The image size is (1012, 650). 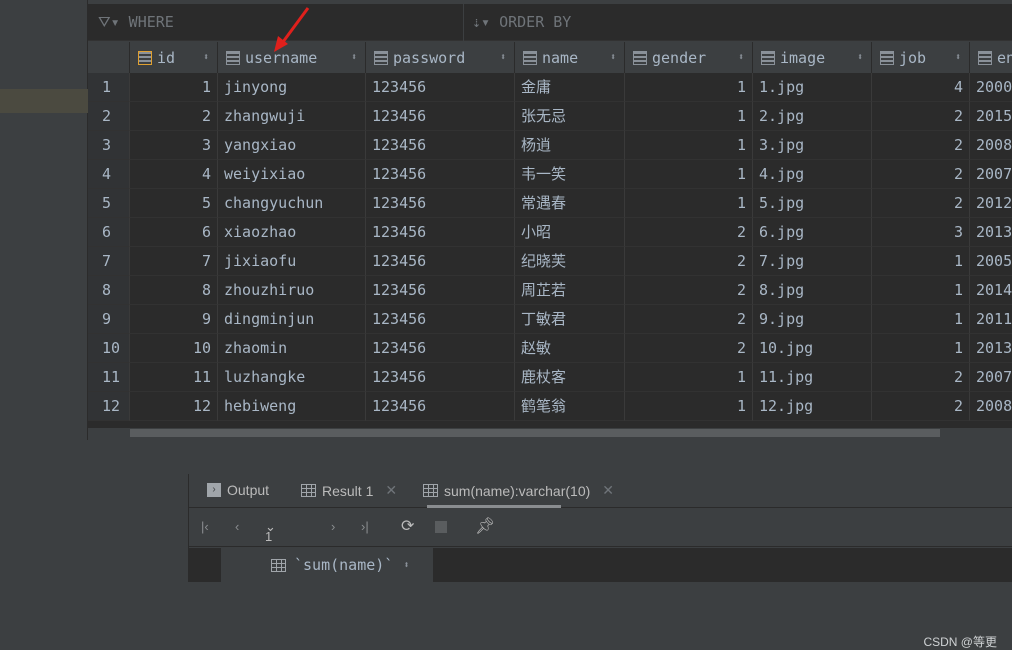 I want to click on table-cell: 2007, so click(x=991, y=377).